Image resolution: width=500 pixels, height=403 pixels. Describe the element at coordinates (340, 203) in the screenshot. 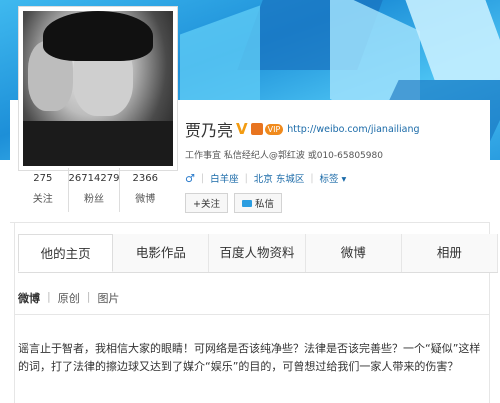

I see `action-buttons: +关注 私信` at that location.